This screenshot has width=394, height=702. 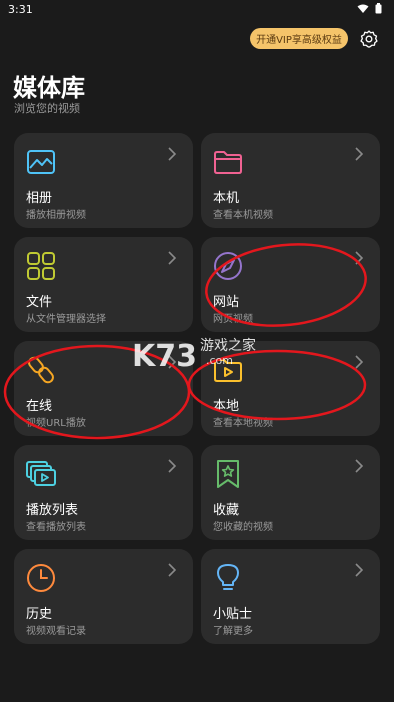 What do you see at coordinates (103, 388) in the screenshot?
I see `card-online: 在线 视频URL播放` at bounding box center [103, 388].